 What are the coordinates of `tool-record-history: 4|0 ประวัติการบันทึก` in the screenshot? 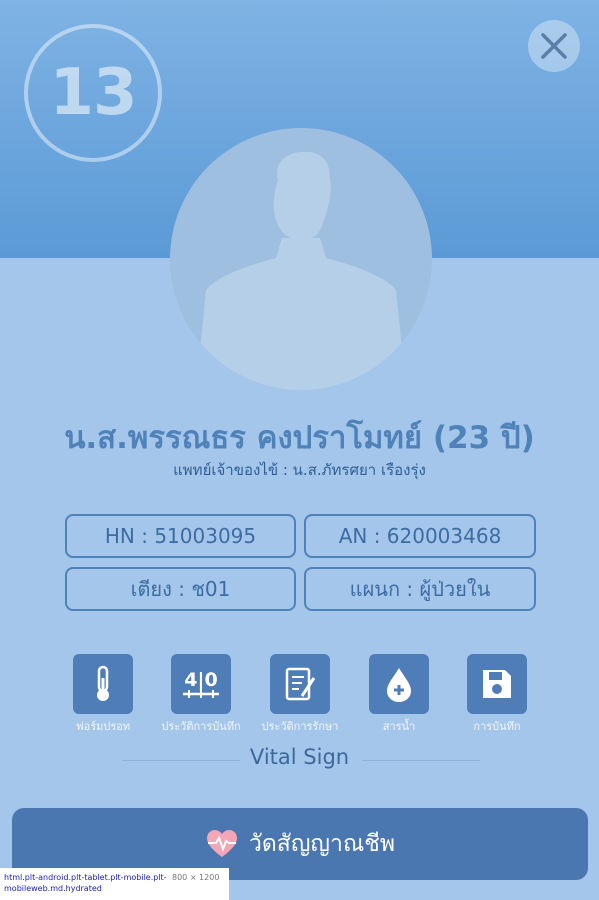 It's located at (201, 694).